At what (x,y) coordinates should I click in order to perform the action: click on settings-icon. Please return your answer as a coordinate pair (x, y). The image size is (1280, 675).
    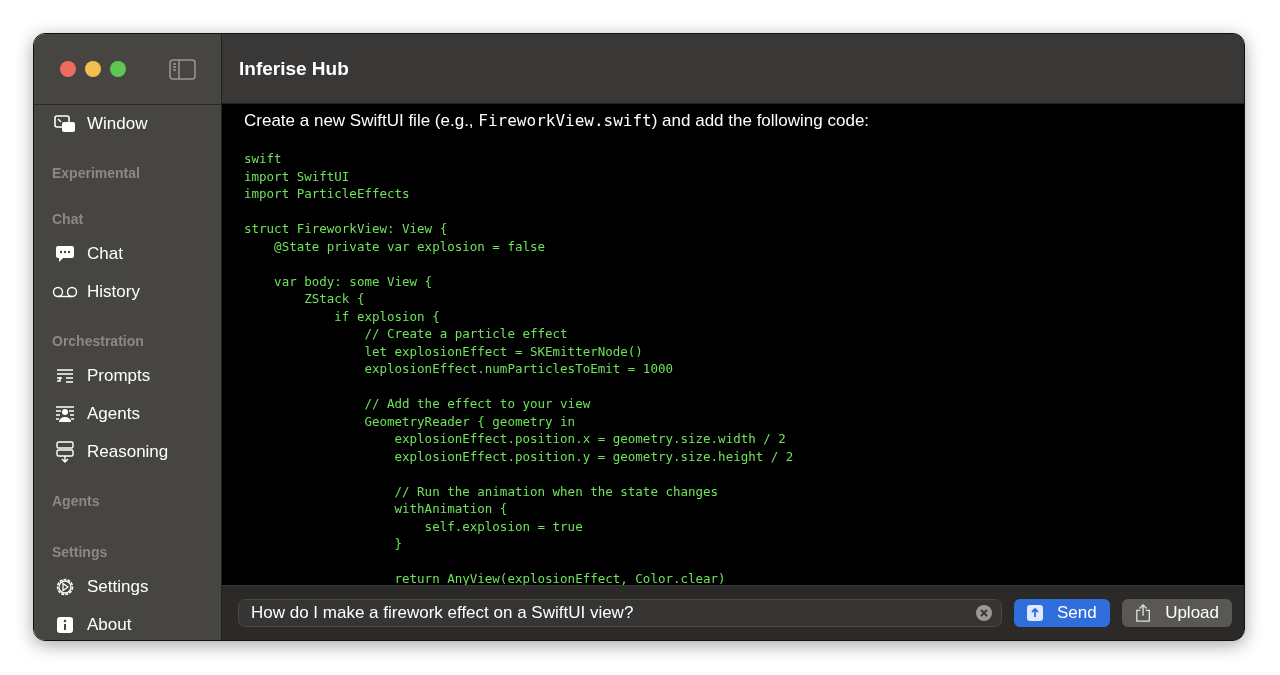
    Looking at the image, I should click on (65, 587).